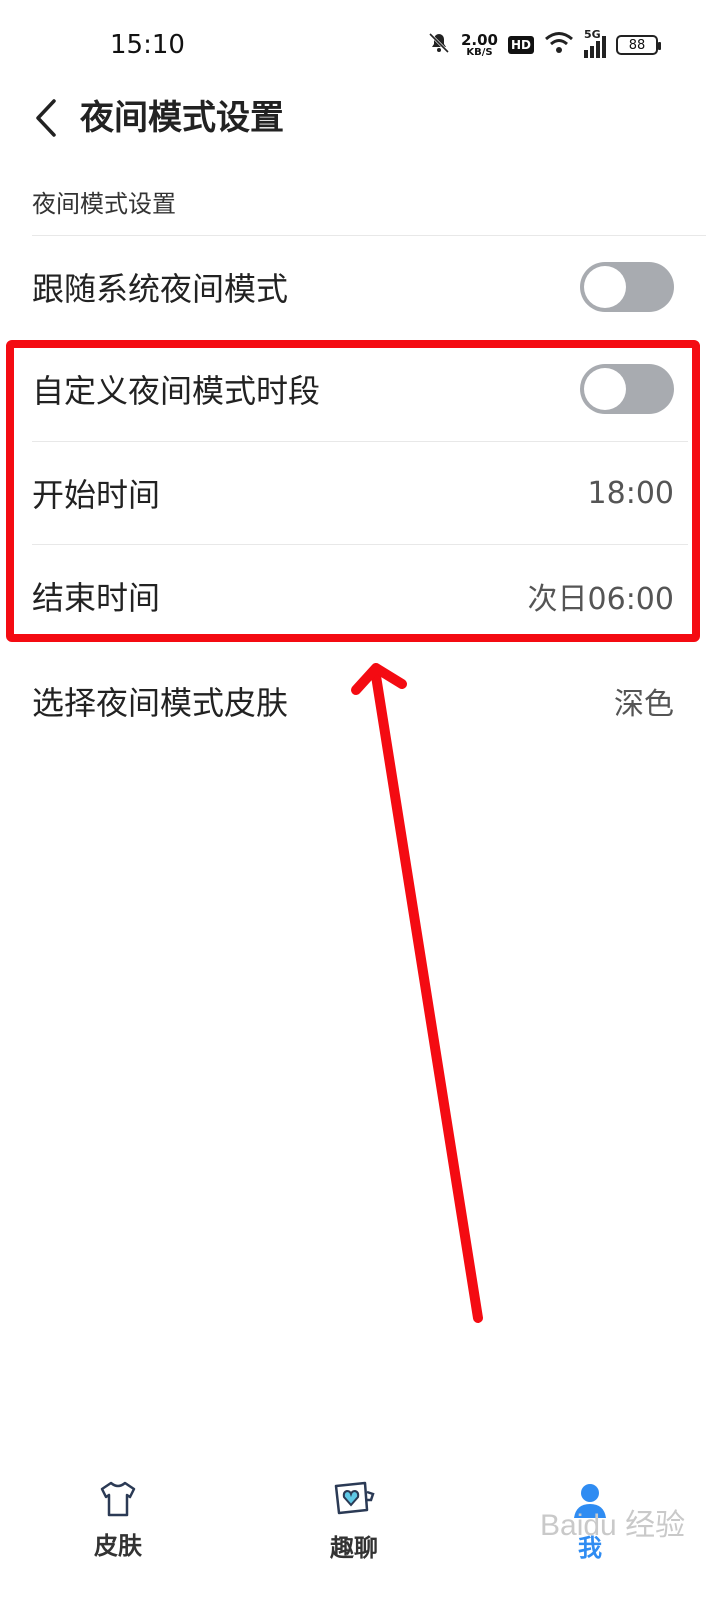 Image resolution: width=720 pixels, height=1600 pixels. I want to click on bell-muted-icon, so click(439, 45).